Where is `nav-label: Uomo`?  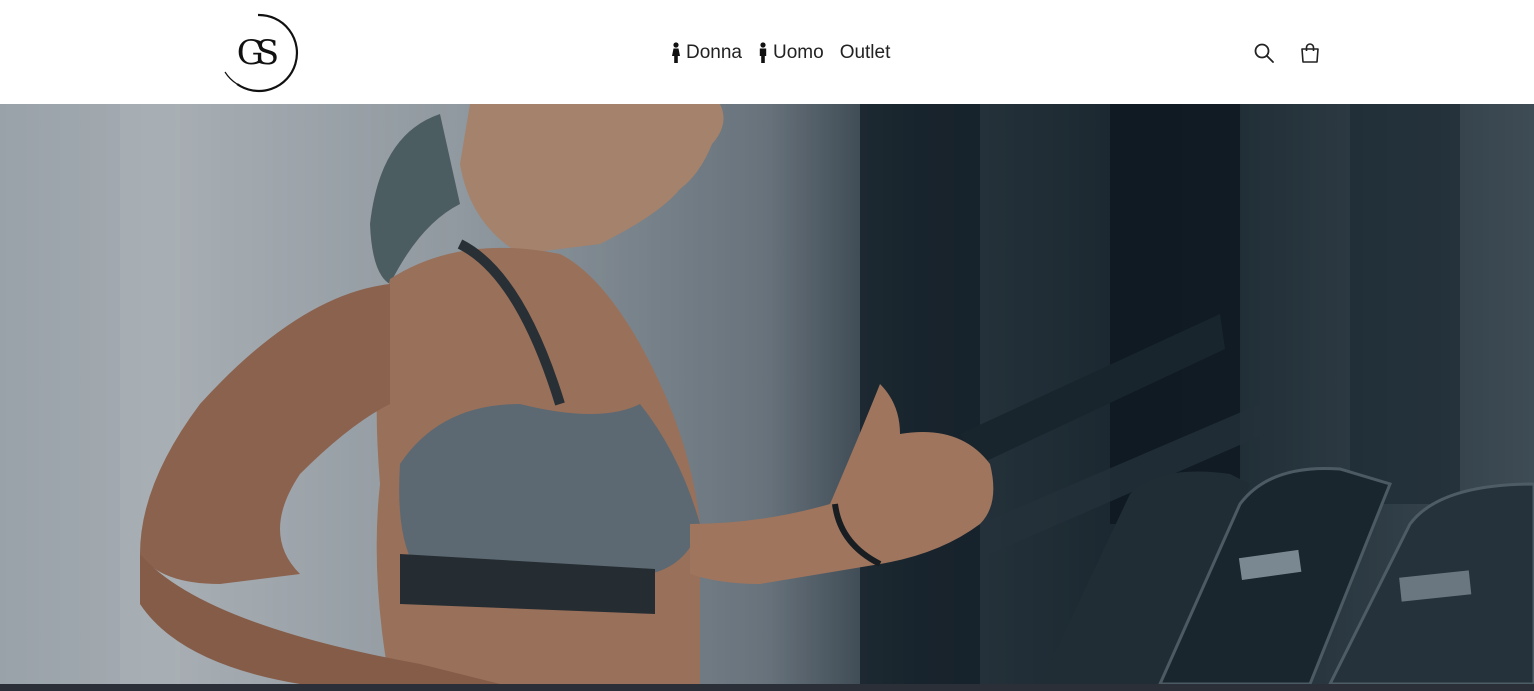 nav-label: Uomo is located at coordinates (798, 52).